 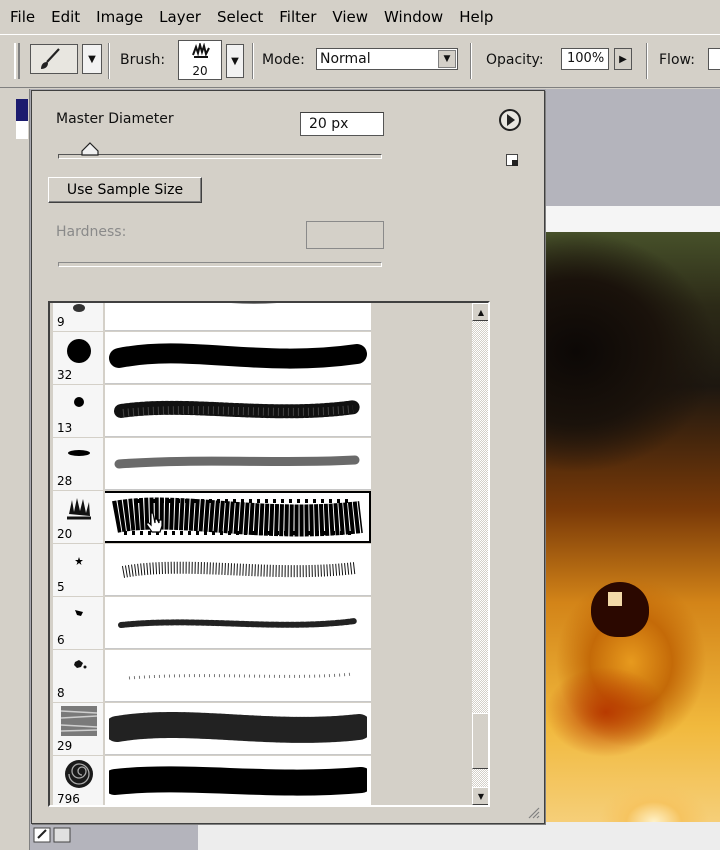 What do you see at coordinates (65, 746) in the screenshot?
I see `brush-size-label: 29` at bounding box center [65, 746].